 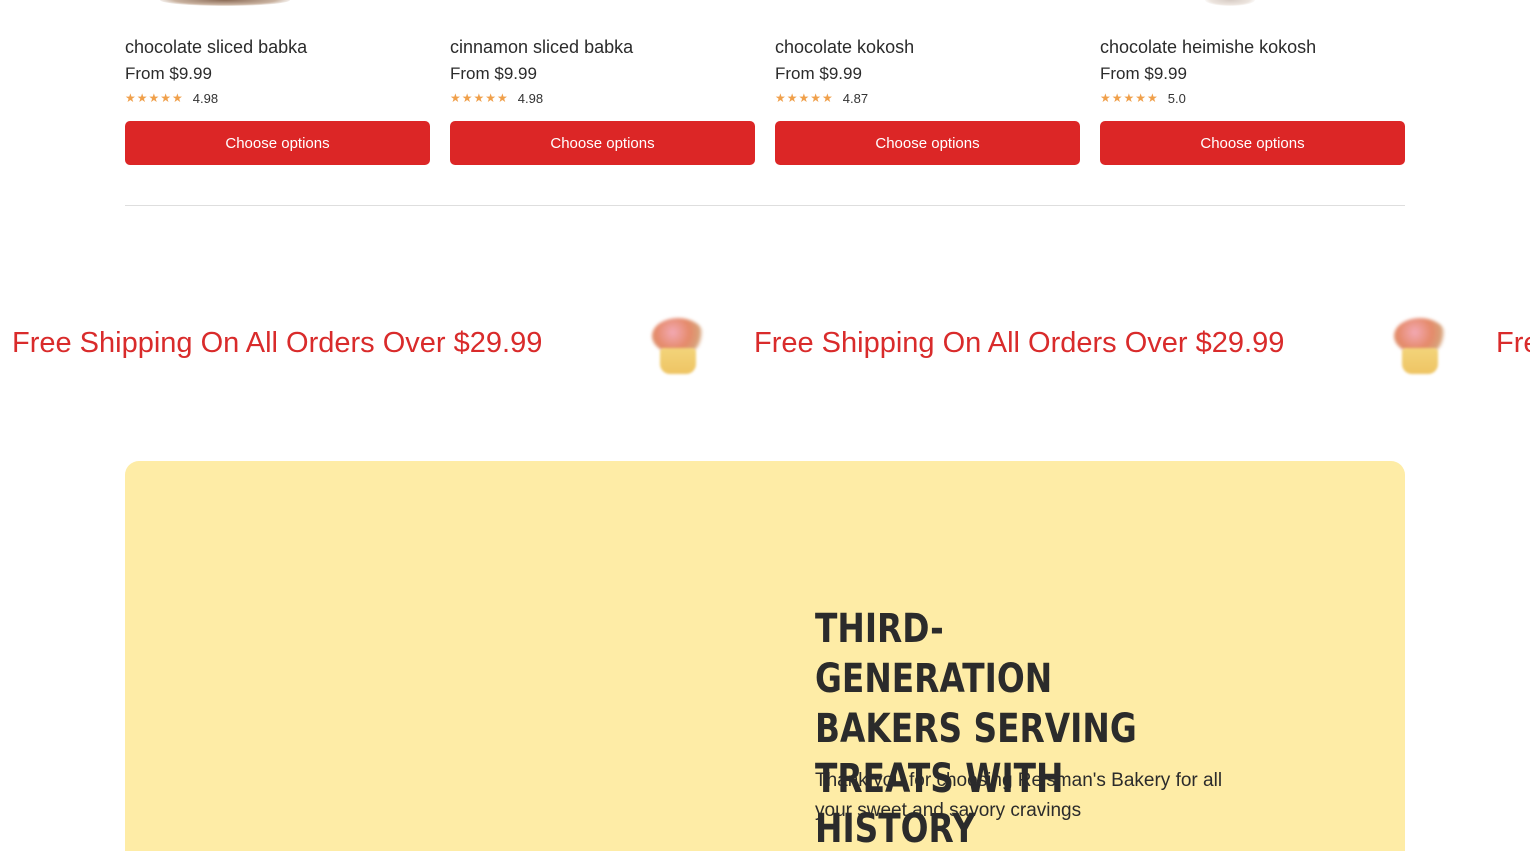 I want to click on section-divider, so click(x=765, y=205).